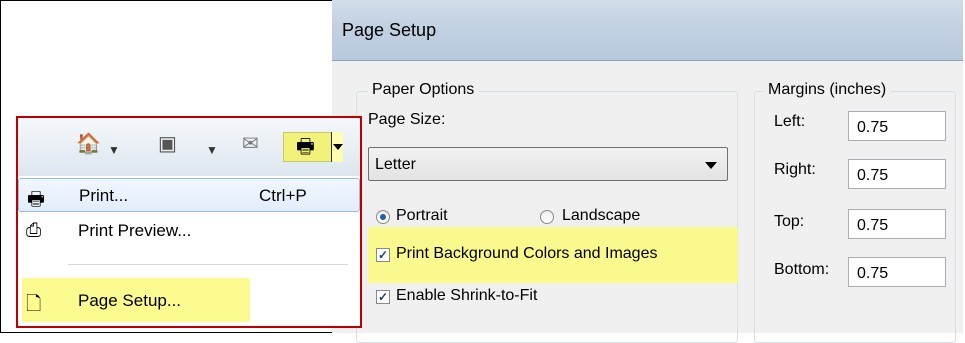 The image size is (965, 343). I want to click on print-background-label: Print Background Colors and Images, so click(527, 253).